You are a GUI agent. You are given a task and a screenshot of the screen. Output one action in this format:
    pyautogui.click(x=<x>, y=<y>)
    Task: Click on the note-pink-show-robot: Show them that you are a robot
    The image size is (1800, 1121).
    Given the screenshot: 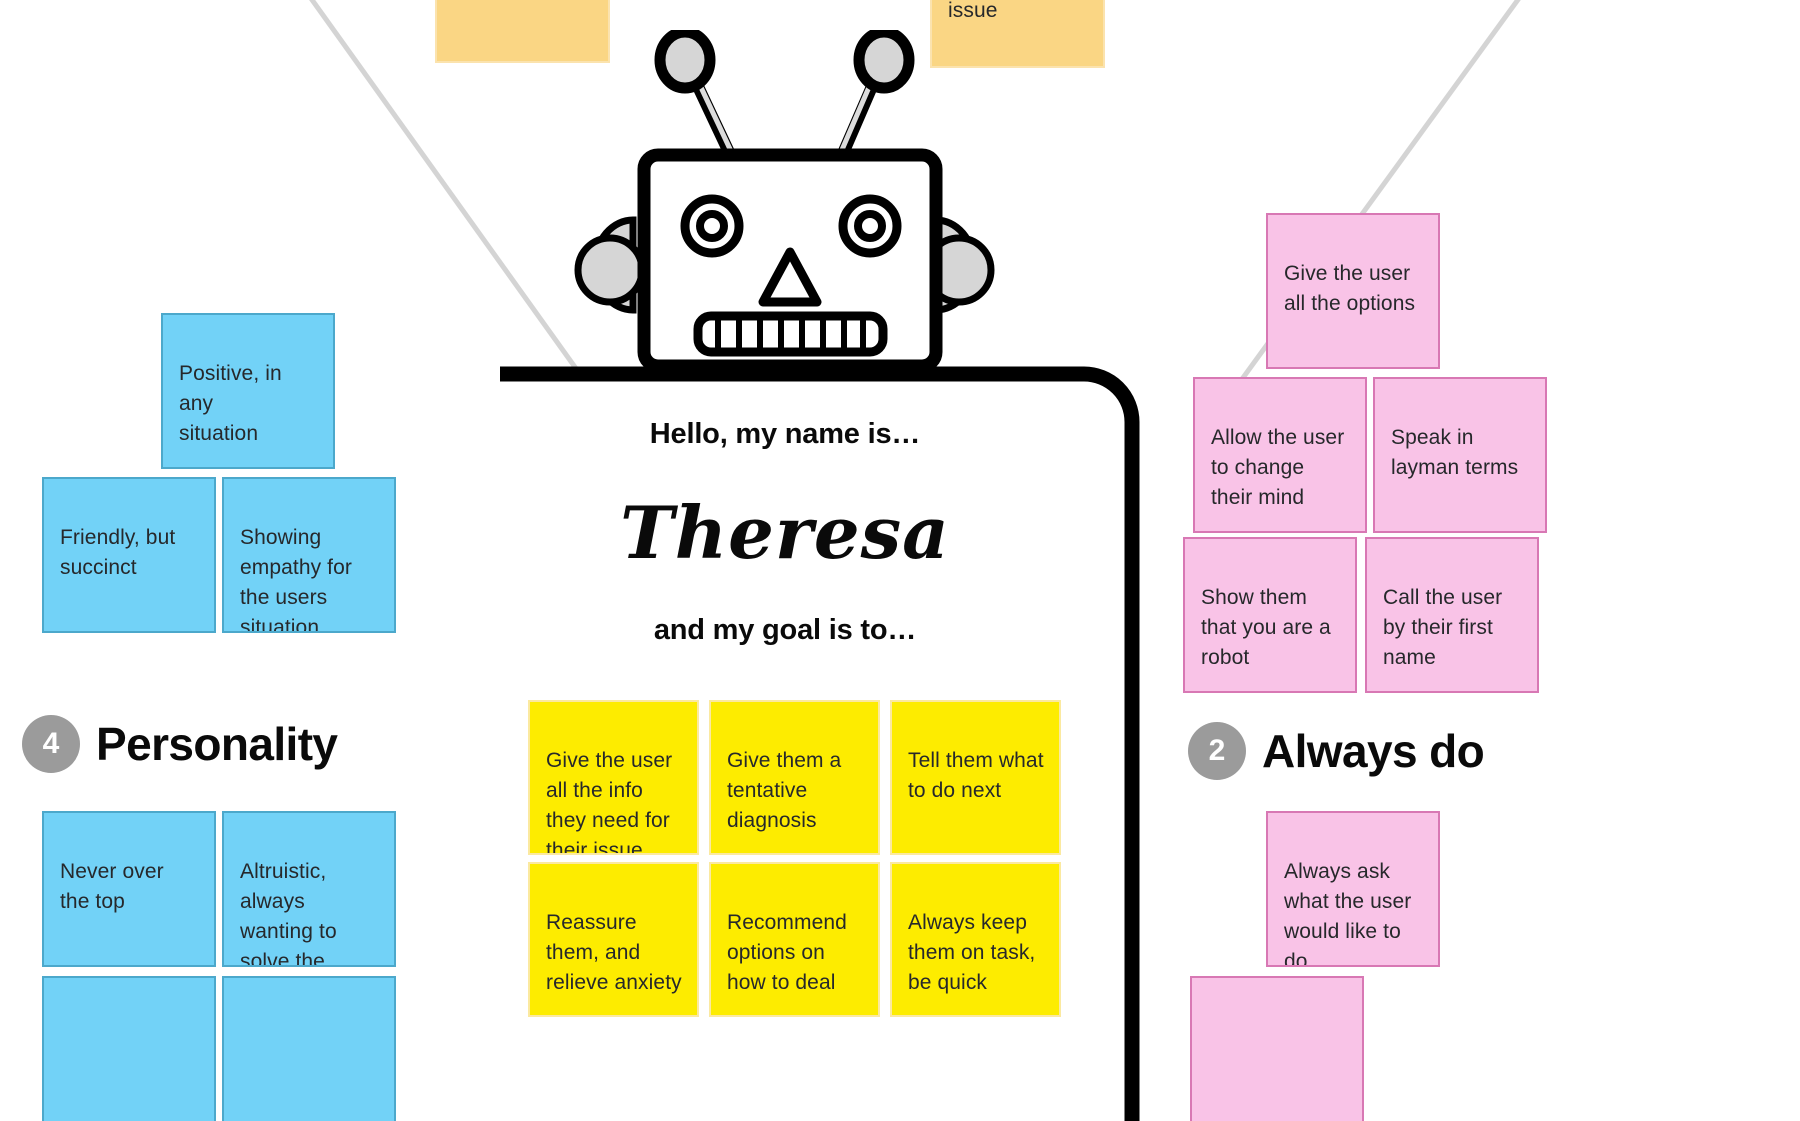 What is the action you would take?
    pyautogui.click(x=1270, y=615)
    